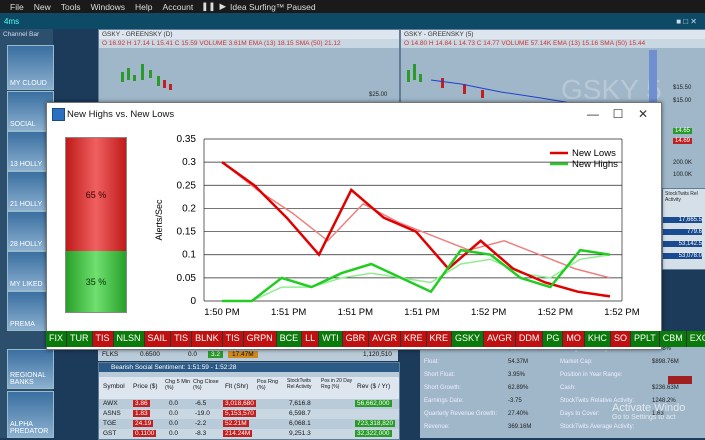  What do you see at coordinates (529, 339) in the screenshot?
I see `ticker-ddm: DDM` at bounding box center [529, 339].